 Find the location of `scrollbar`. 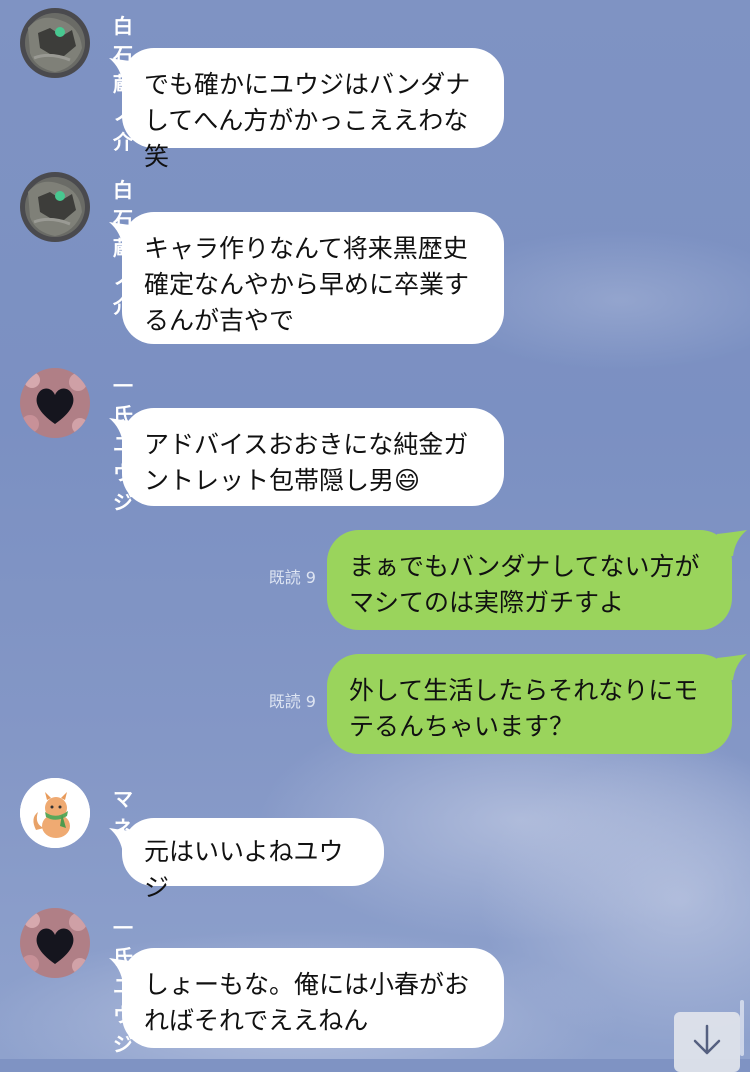

scrollbar is located at coordinates (742, 1028).